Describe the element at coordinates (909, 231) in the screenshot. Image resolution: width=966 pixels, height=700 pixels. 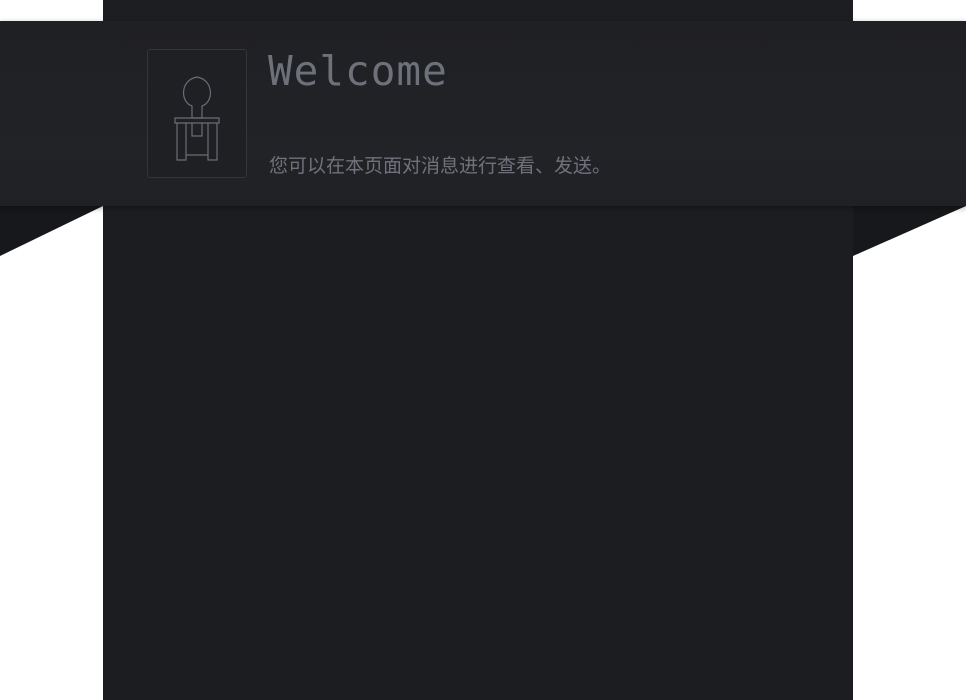
I see `ribbon-fold-right` at that location.